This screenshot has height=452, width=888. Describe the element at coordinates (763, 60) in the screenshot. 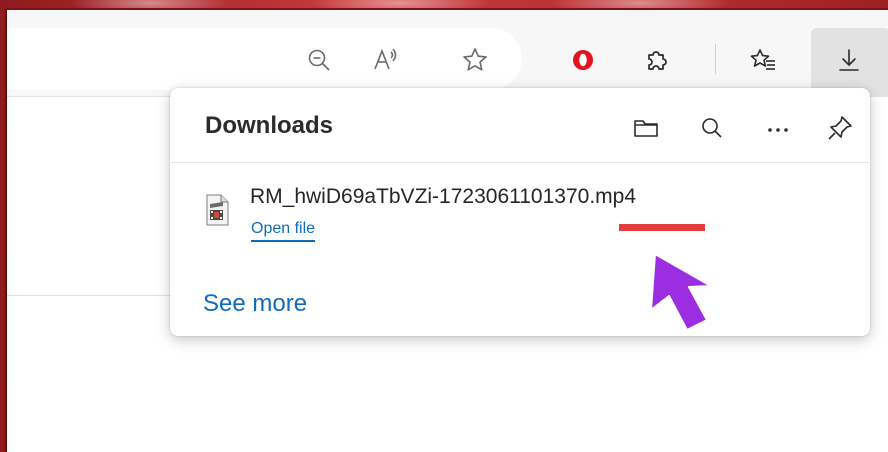

I see `favorites-list-icon` at that location.